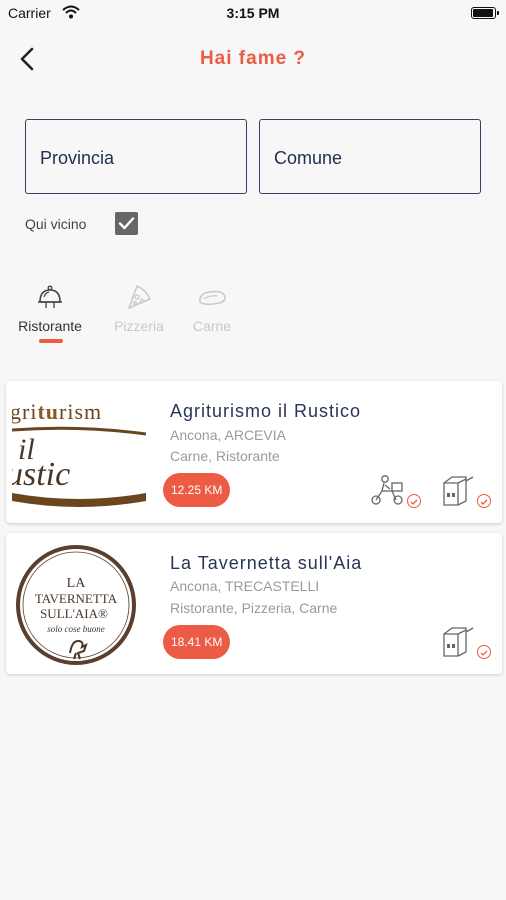 The width and height of the screenshot is (506, 900). I want to click on provincia-placeholder: Provincia, so click(77, 158).